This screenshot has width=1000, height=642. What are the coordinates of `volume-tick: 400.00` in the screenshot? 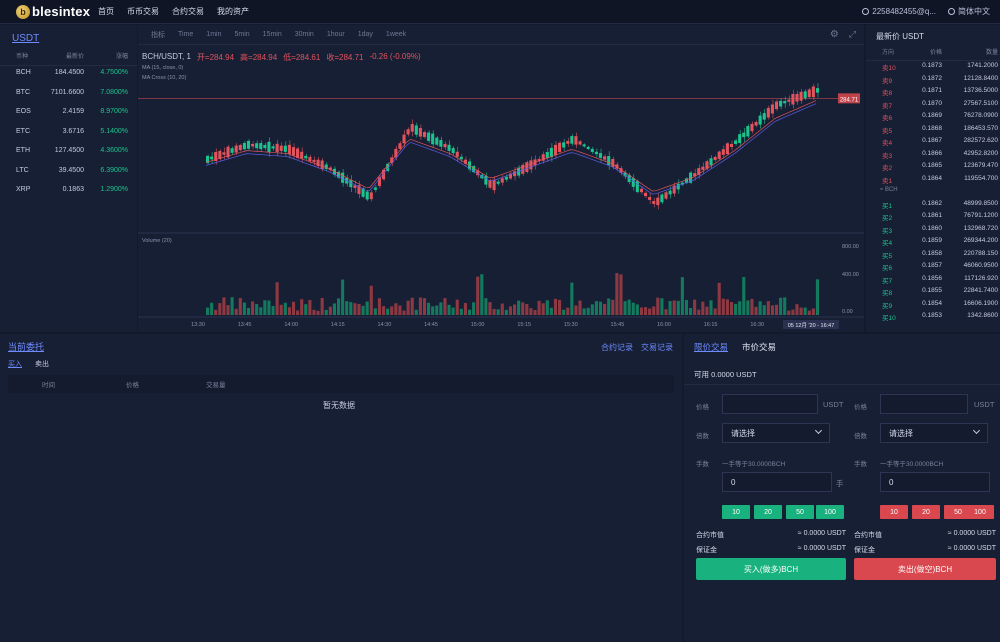 It's located at (850, 275).